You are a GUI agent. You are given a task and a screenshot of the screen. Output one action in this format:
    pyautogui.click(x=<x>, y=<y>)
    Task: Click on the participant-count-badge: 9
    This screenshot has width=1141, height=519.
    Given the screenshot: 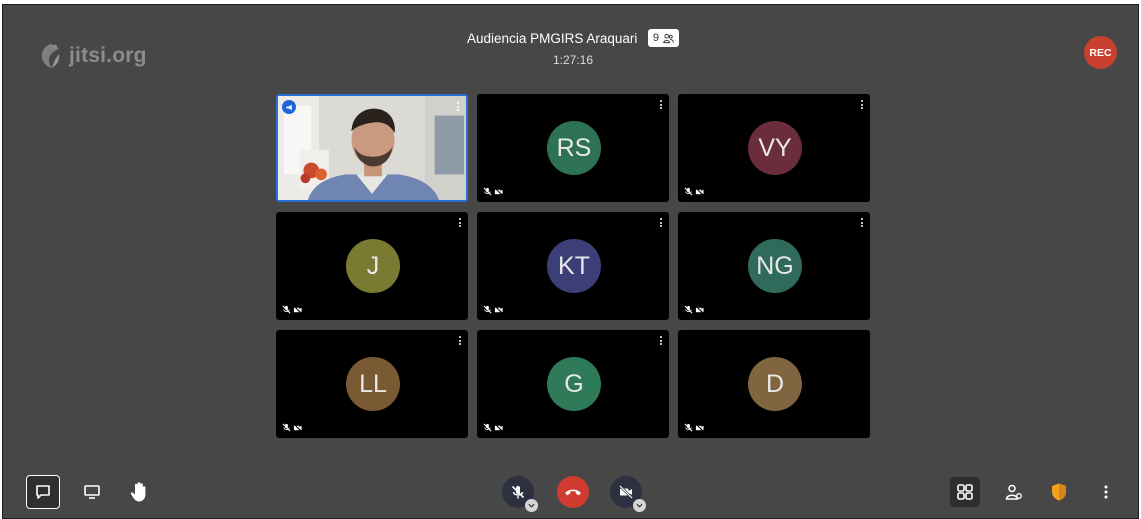 What is the action you would take?
    pyautogui.click(x=663, y=38)
    